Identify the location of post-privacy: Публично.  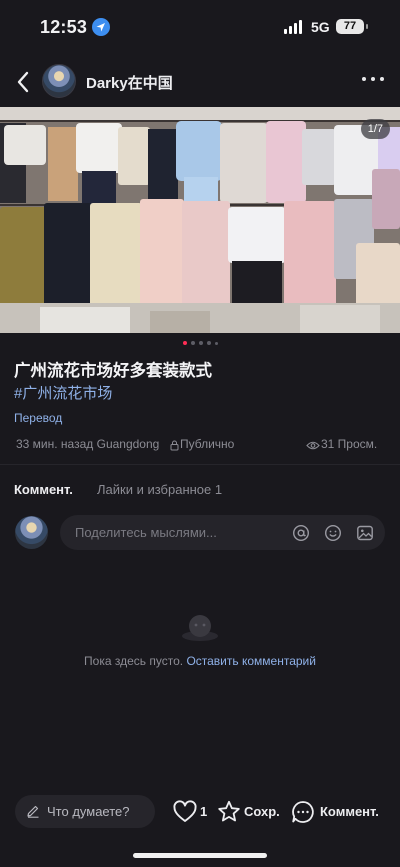
(207, 444).